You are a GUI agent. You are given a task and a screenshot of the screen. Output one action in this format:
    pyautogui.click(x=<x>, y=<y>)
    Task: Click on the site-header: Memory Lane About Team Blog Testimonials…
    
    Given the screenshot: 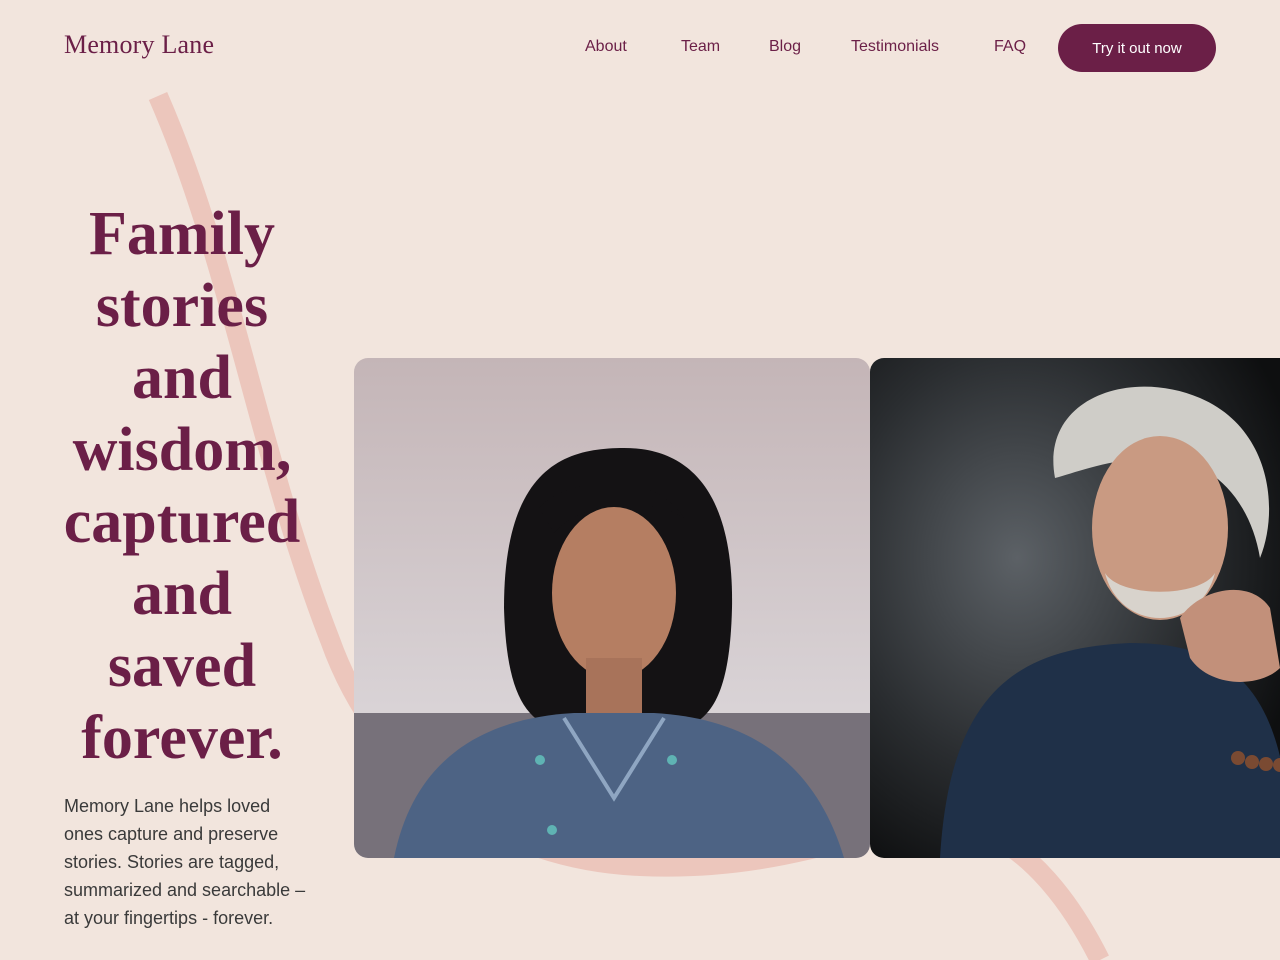 What is the action you would take?
    pyautogui.click(x=640, y=48)
    